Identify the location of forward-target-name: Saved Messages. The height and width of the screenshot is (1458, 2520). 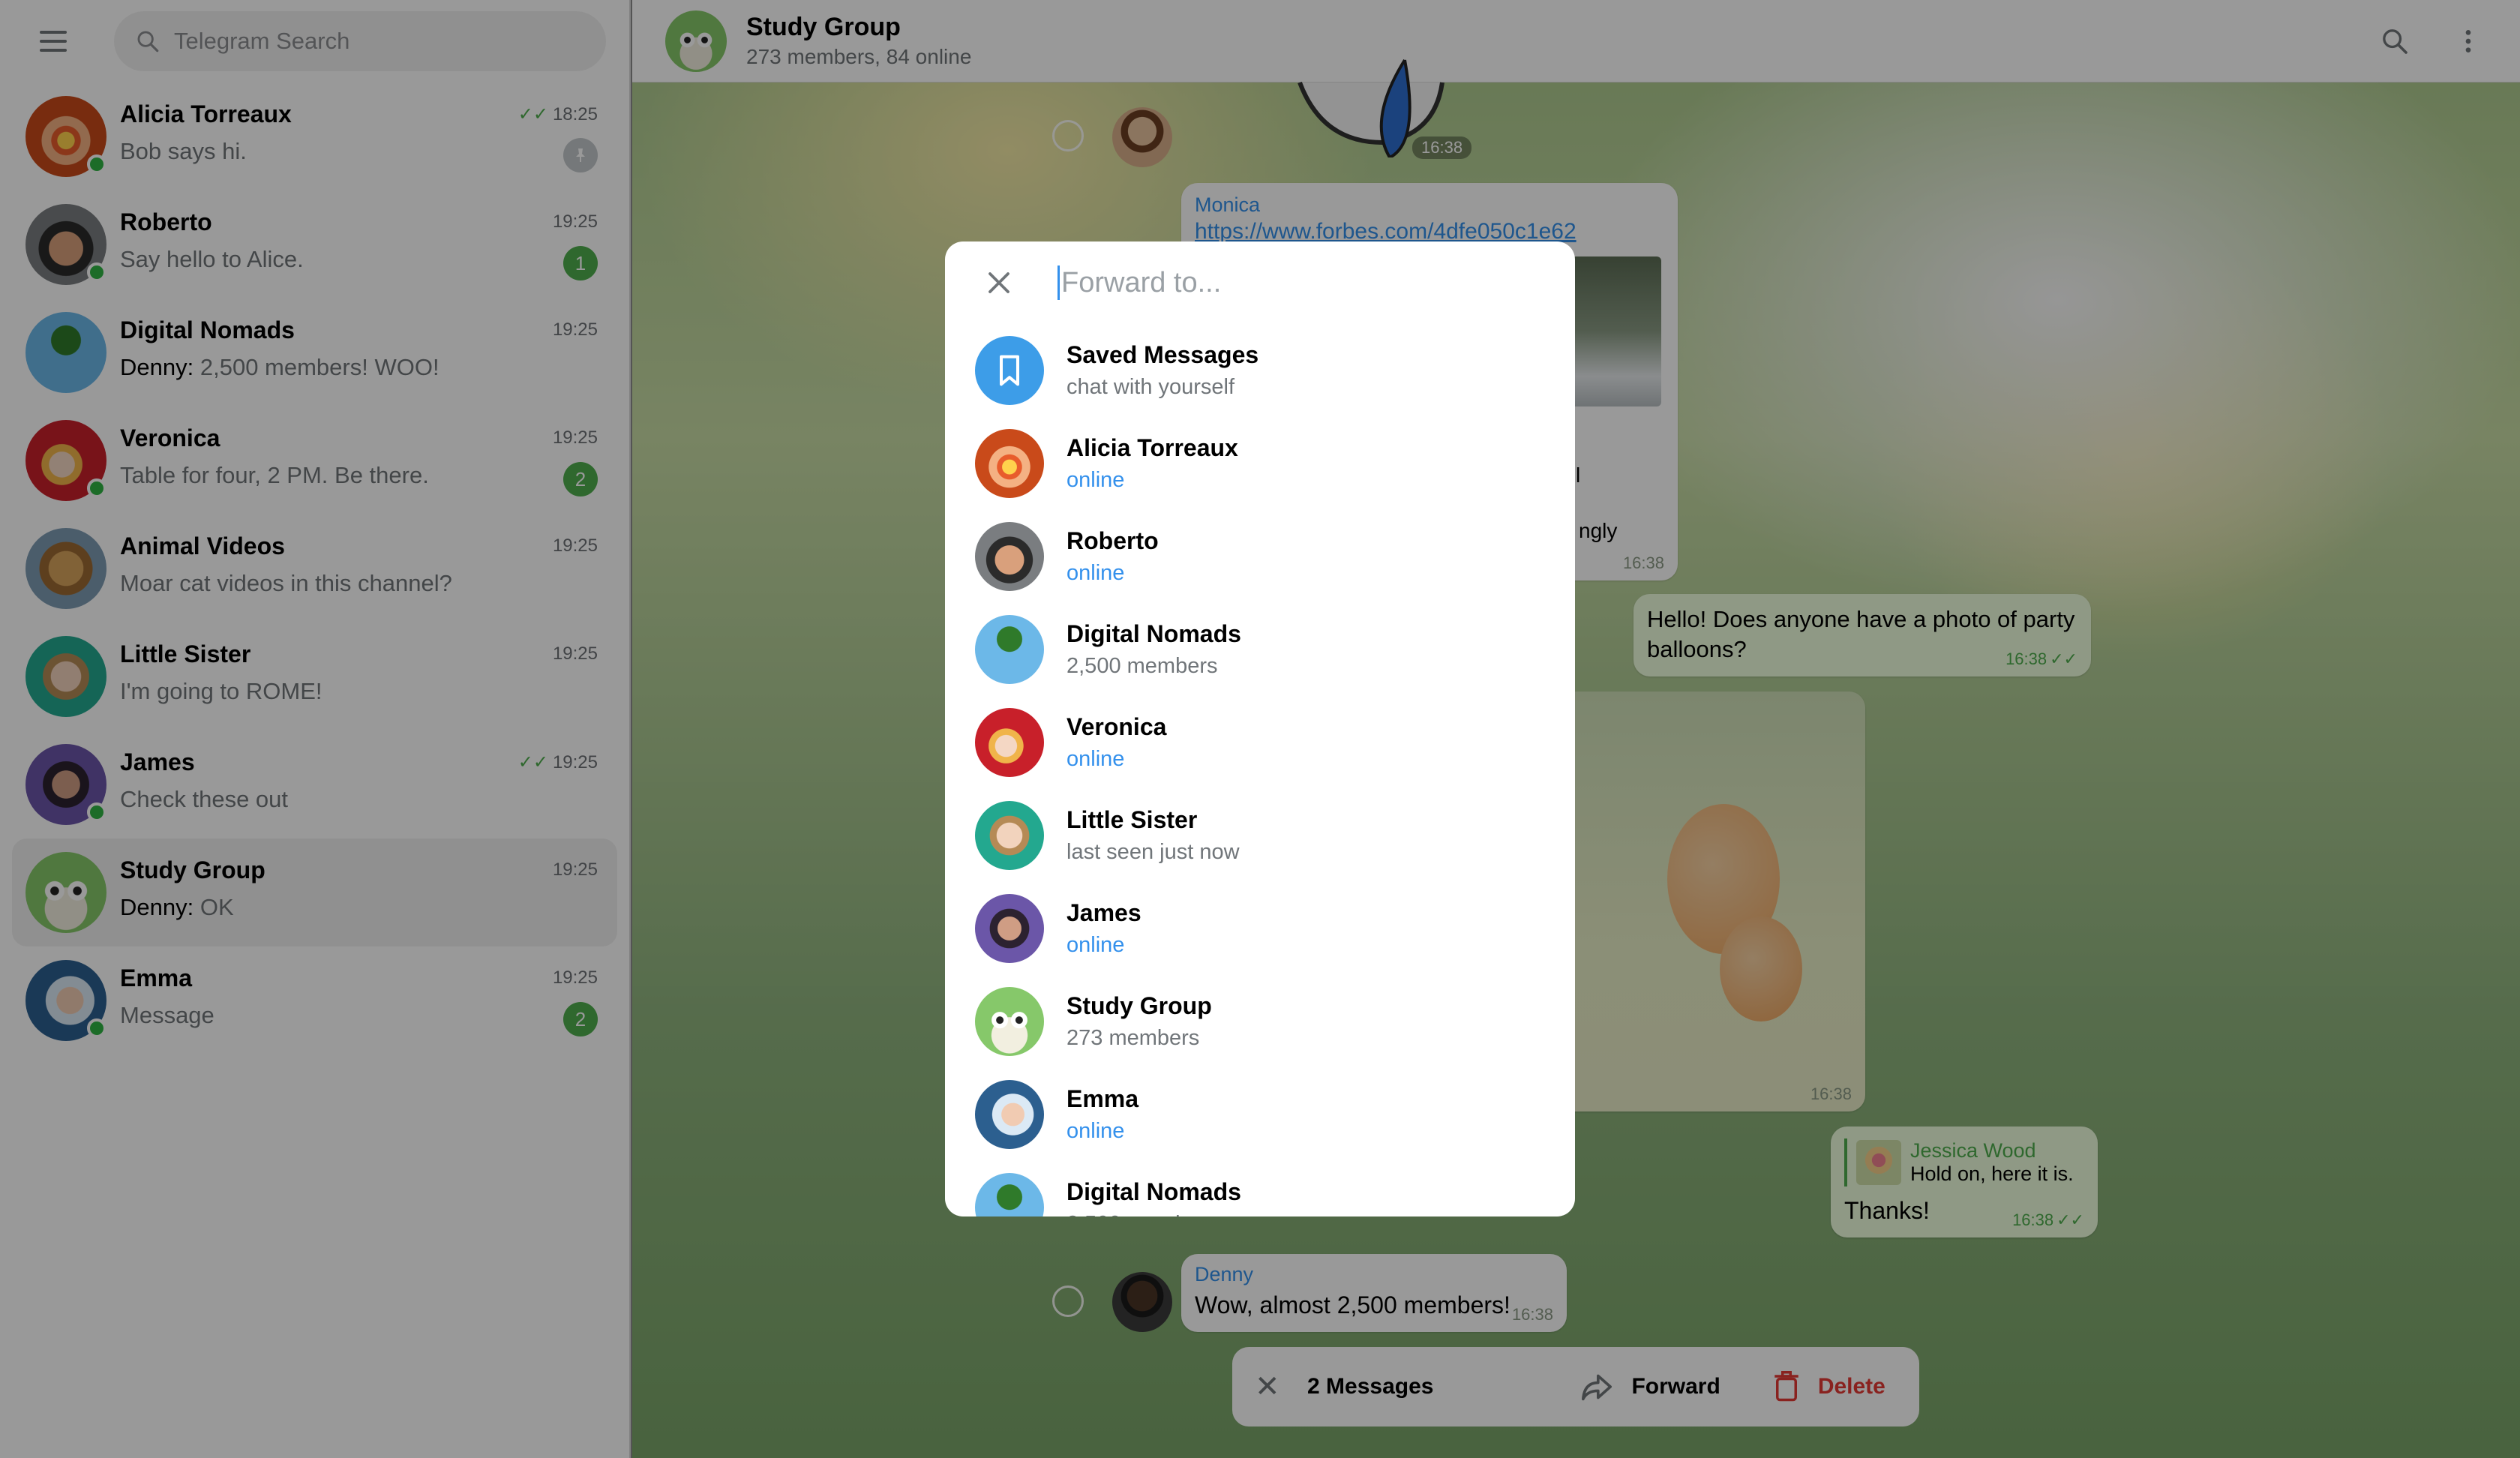
(1162, 354).